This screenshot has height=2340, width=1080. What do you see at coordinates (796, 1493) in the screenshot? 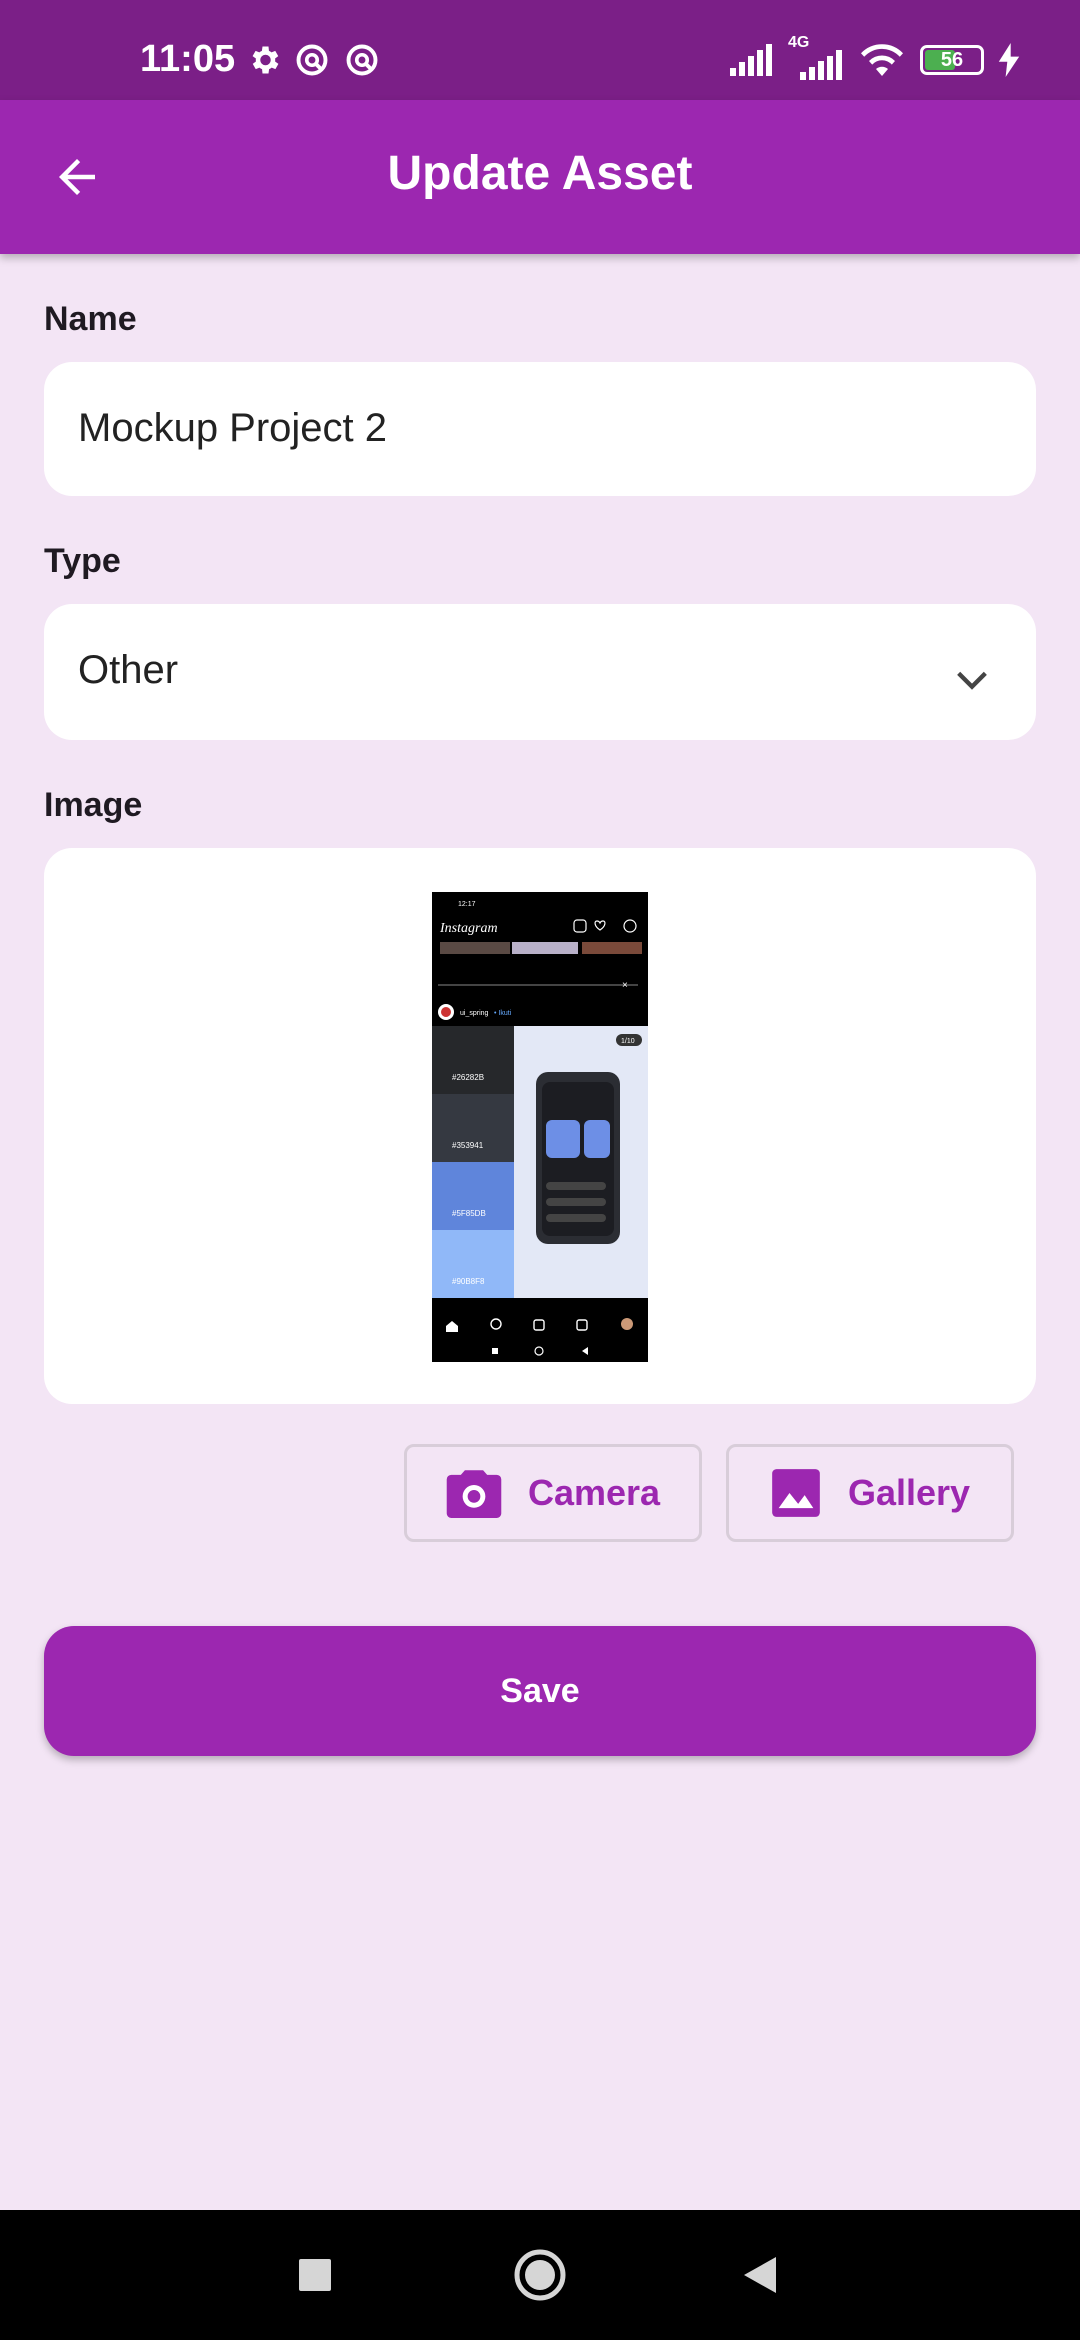
I see `image-icon` at bounding box center [796, 1493].